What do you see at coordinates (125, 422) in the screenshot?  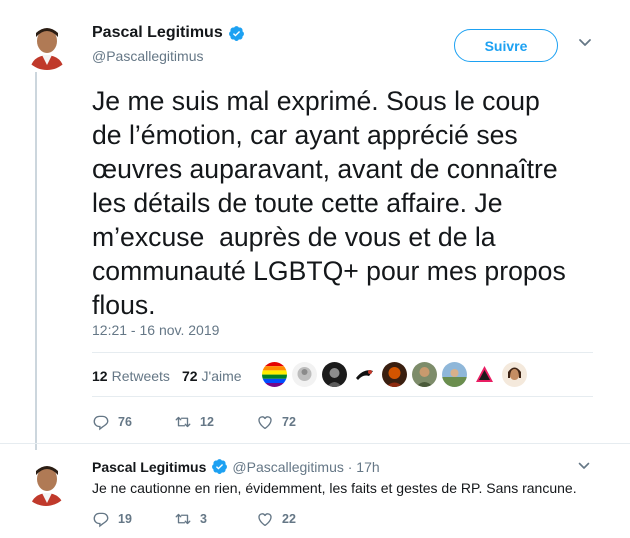 I see `reply-count: 76` at bounding box center [125, 422].